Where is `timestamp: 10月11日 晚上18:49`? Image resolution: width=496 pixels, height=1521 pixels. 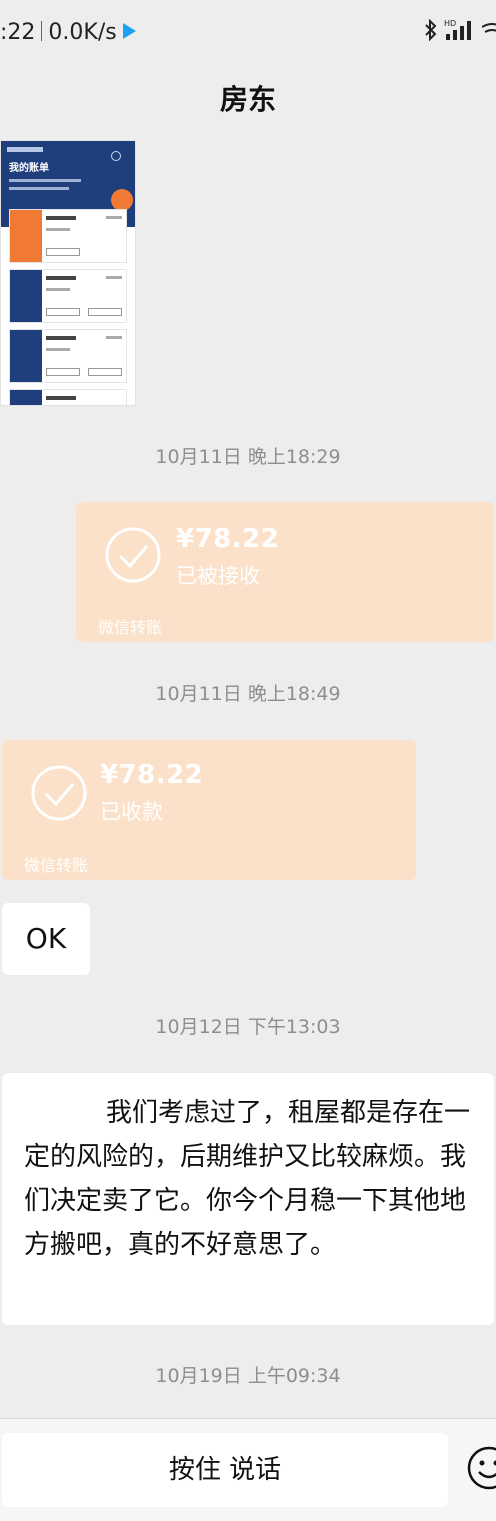
timestamp: 10月11日 晚上18:49 is located at coordinates (248, 692).